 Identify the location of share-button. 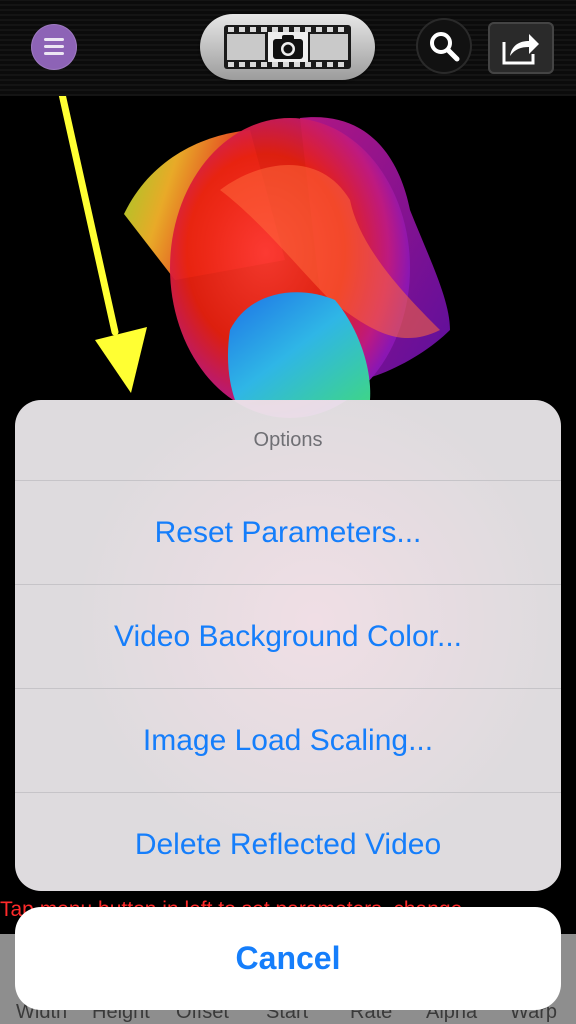
(521, 48).